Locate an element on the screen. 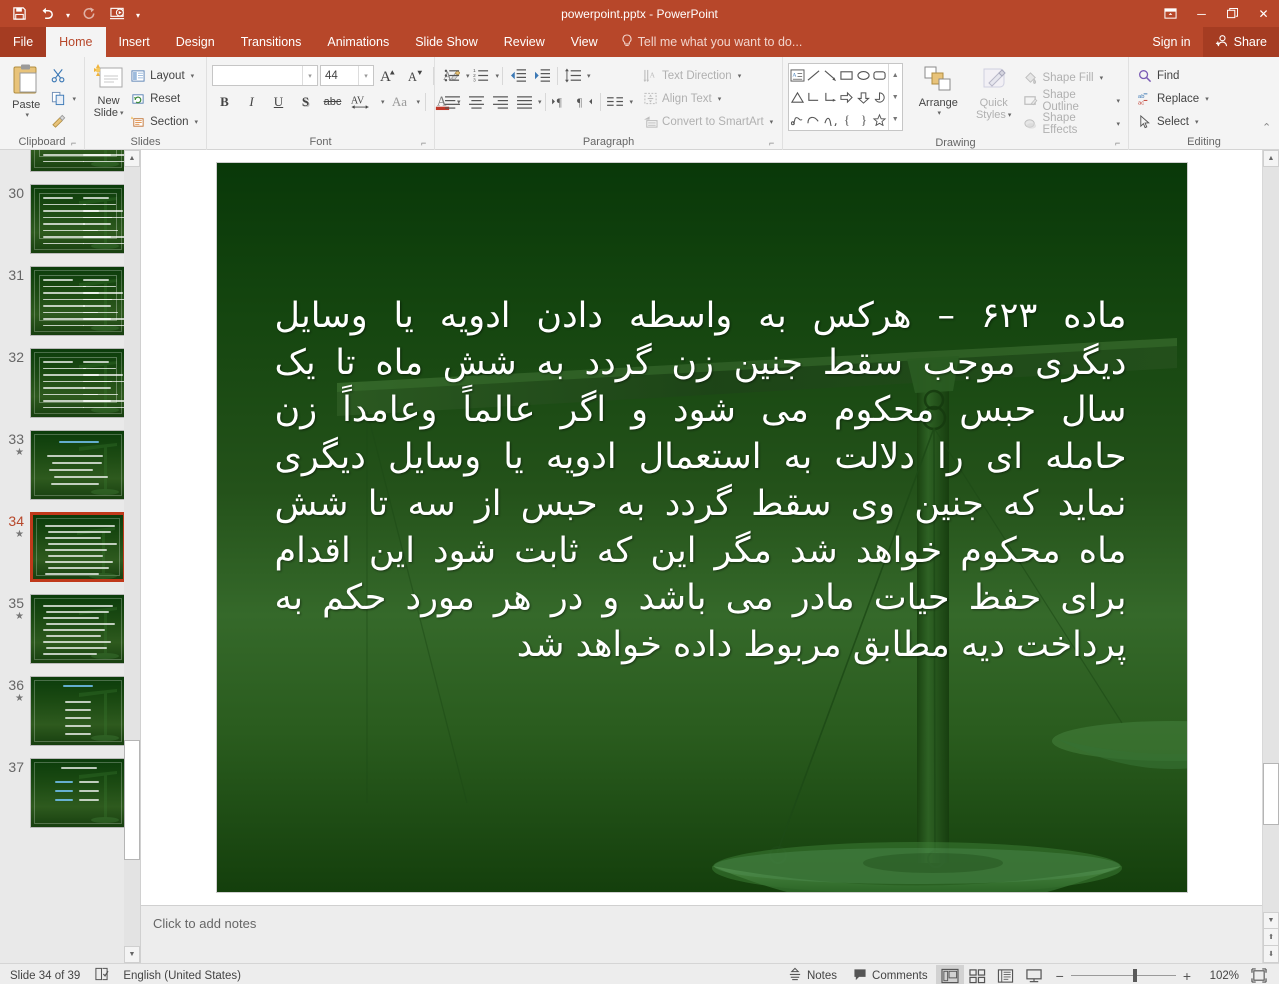  shape-elbow-arrow-connector is located at coordinates (830, 97).